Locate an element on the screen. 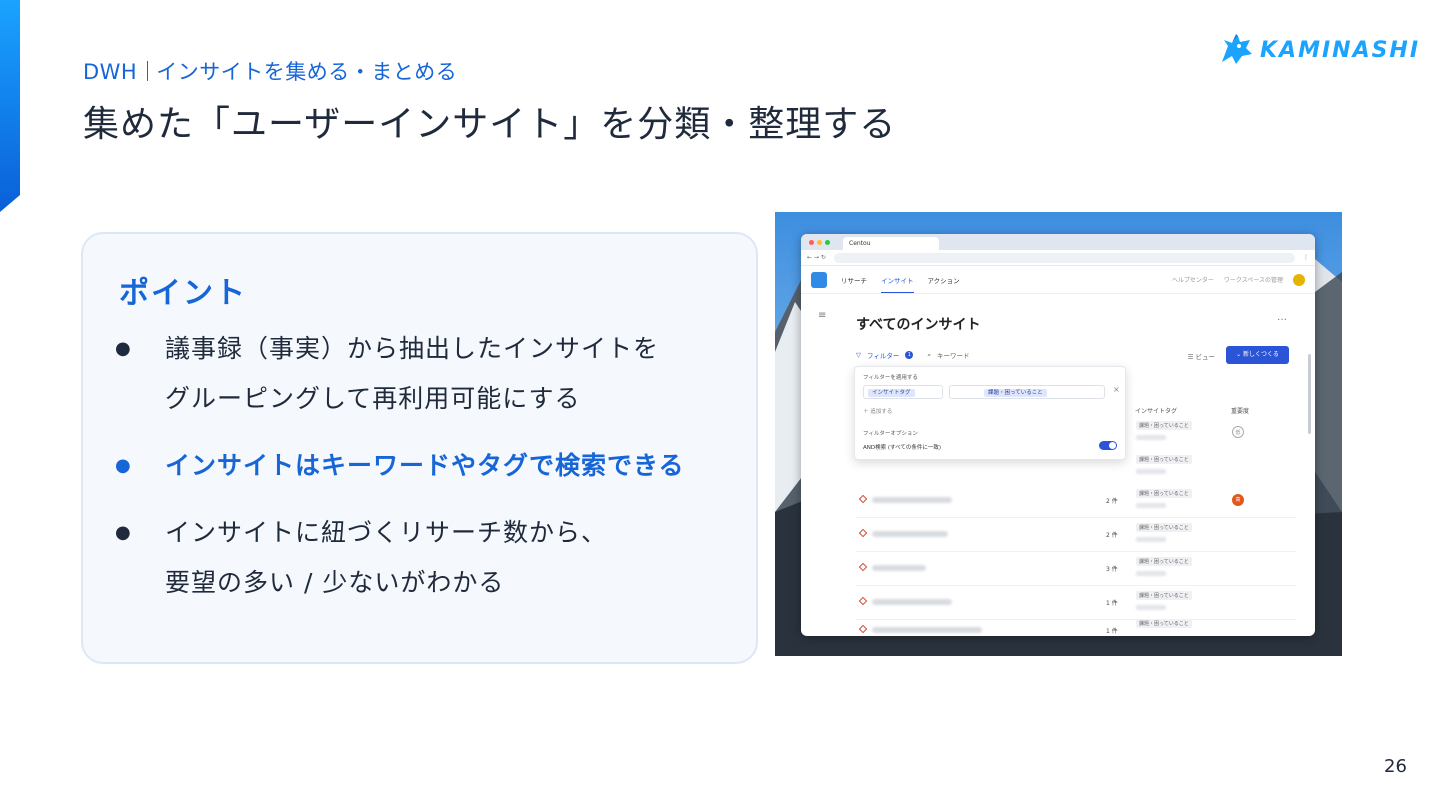 This screenshot has width=1440, height=810. goat-icon is located at coordinates (1237, 49).